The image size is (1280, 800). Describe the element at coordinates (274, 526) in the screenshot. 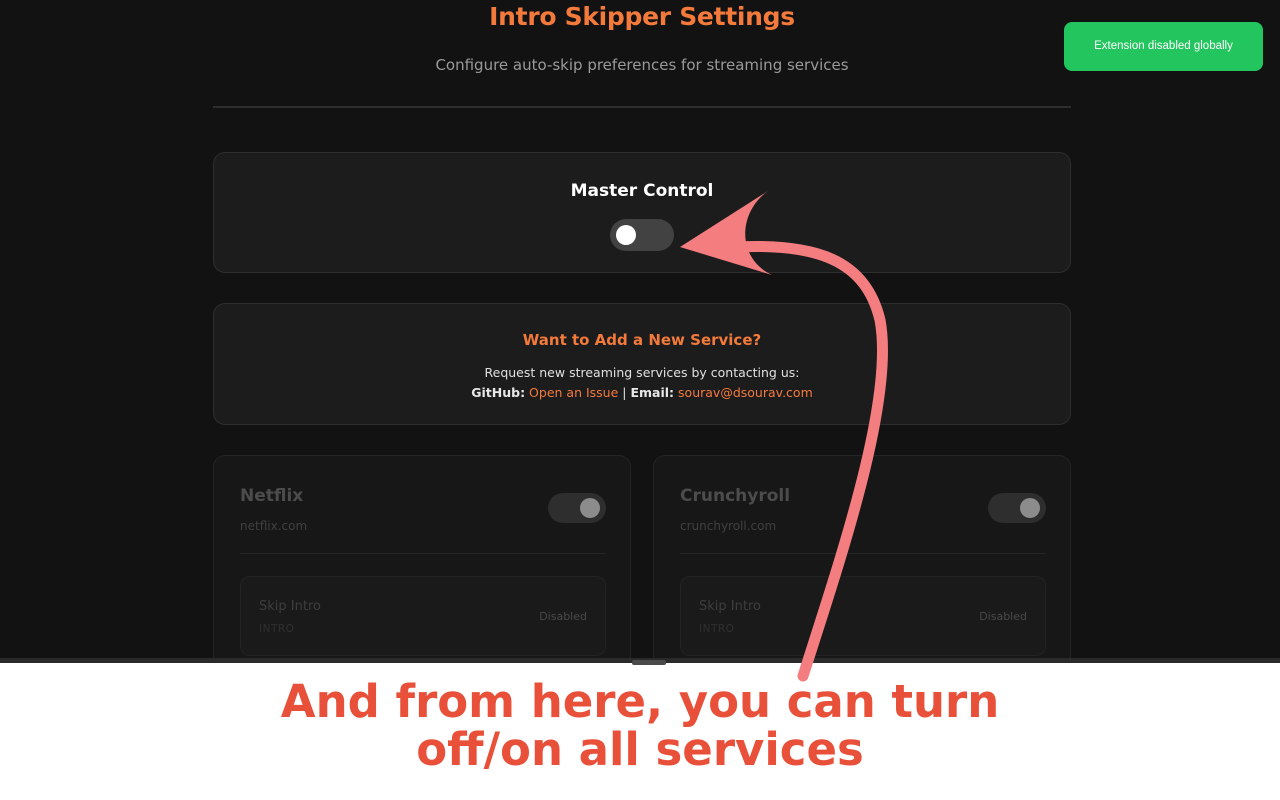

I see `service-domain: netflix.com` at that location.